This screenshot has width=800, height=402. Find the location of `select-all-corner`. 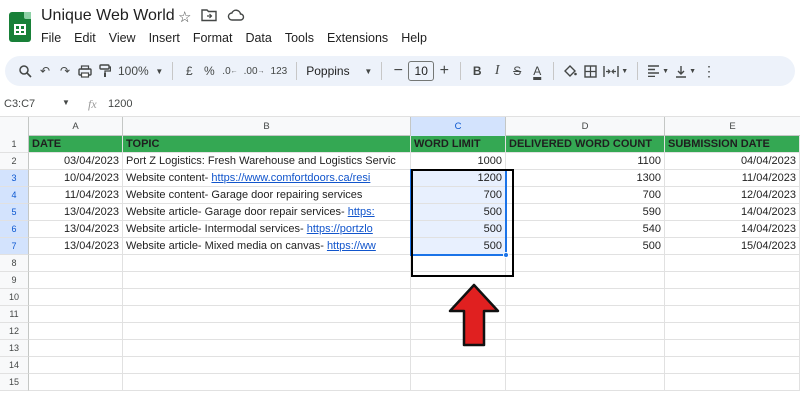

select-all-corner is located at coordinates (14, 126).